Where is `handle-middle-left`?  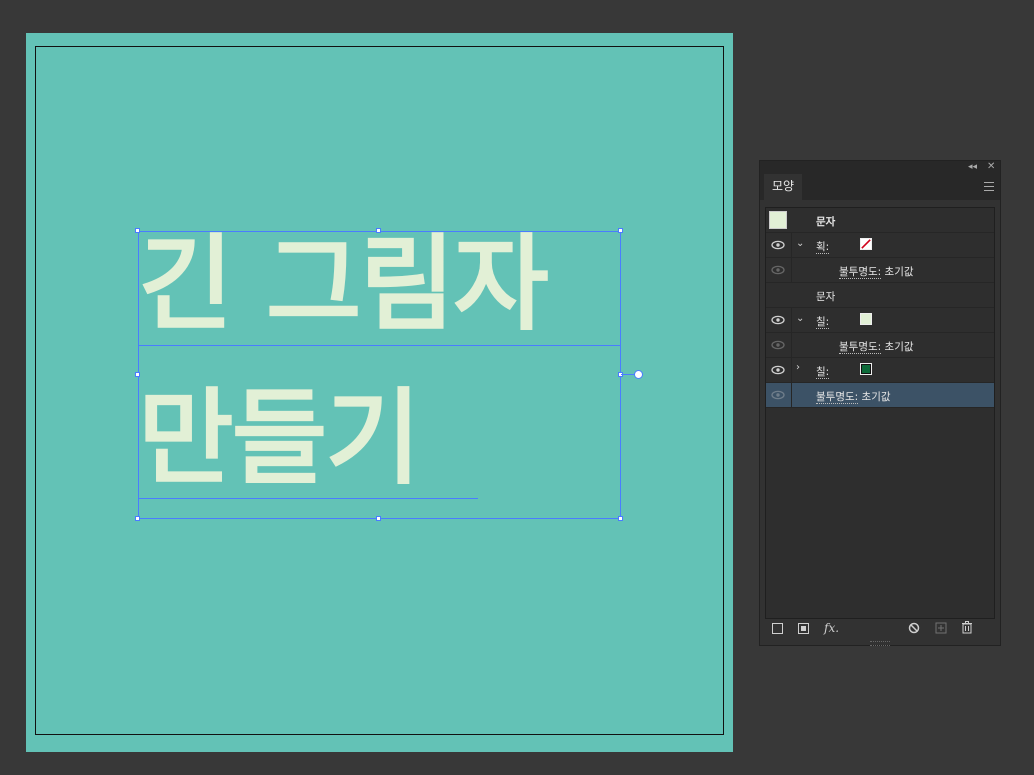
handle-middle-left is located at coordinates (137, 374).